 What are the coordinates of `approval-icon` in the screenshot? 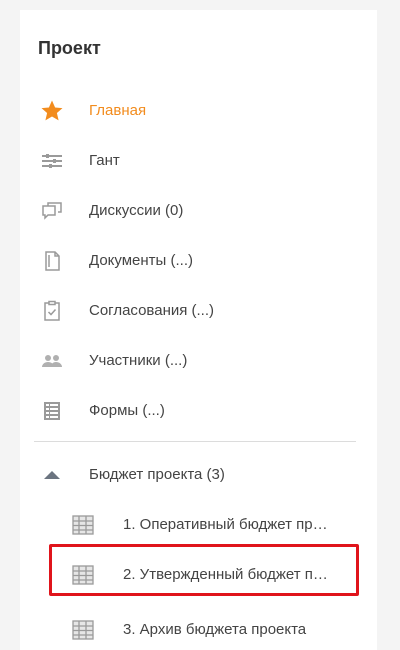 It's located at (52, 311).